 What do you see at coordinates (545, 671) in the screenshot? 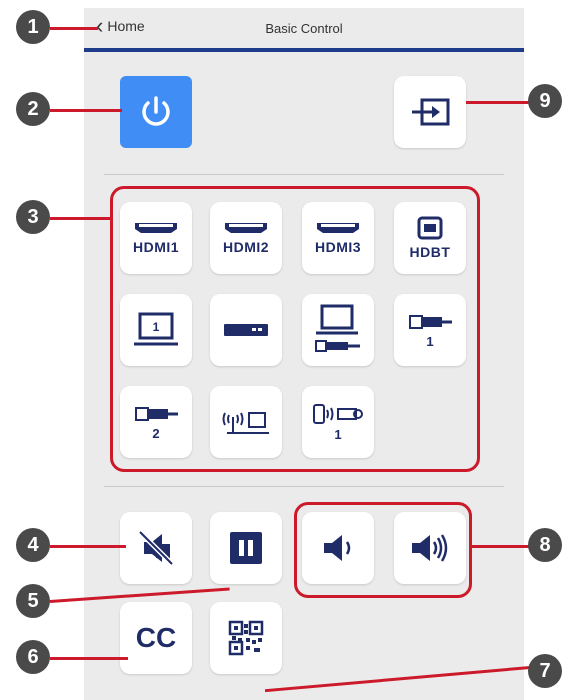
I see `callout-7: 7` at bounding box center [545, 671].